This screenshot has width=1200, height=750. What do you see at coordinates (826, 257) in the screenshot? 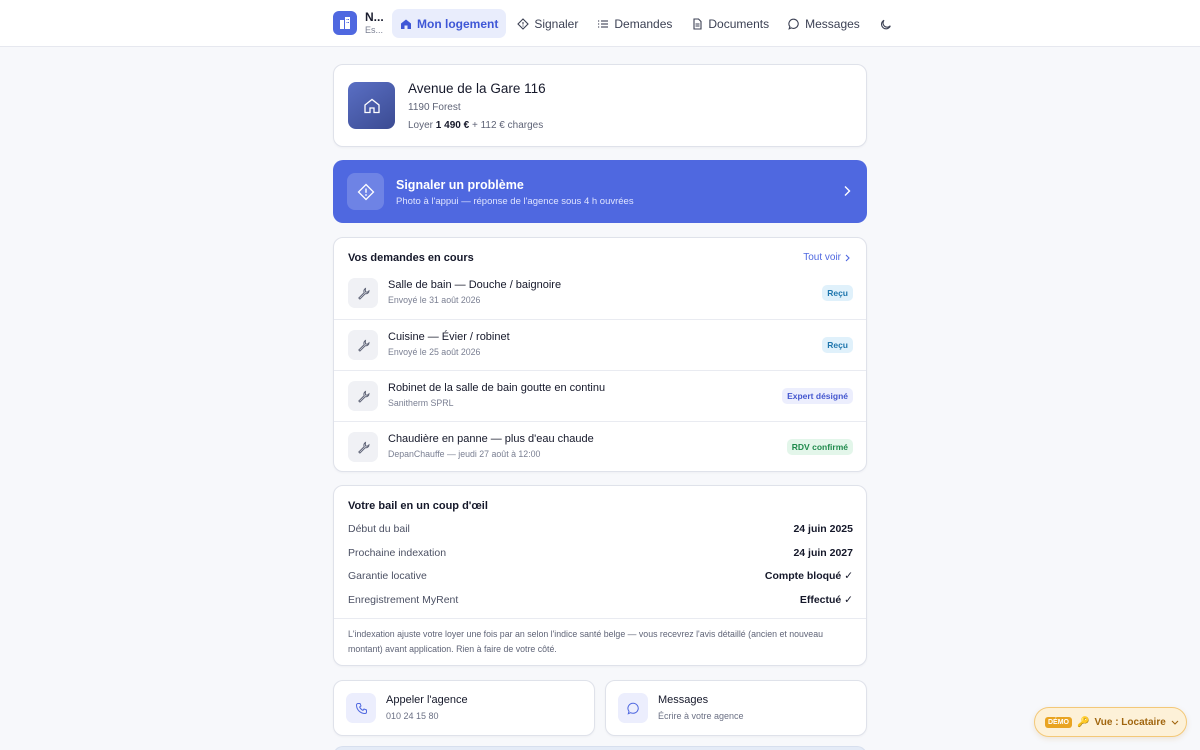
I see `see-all-link: Tout voir` at bounding box center [826, 257].